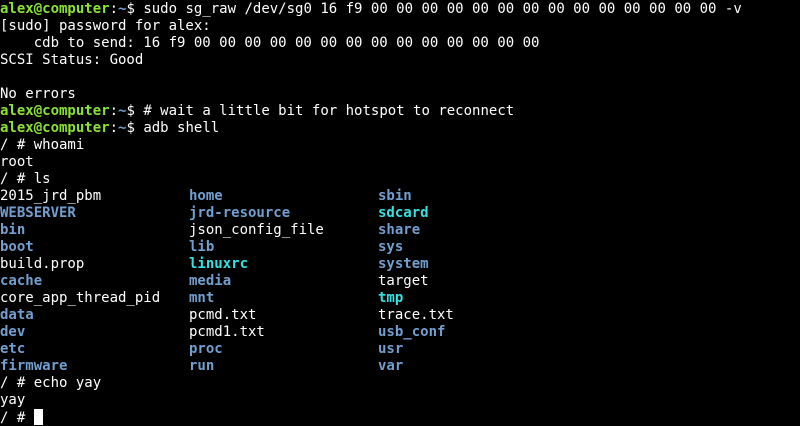 The image size is (800, 426). I want to click on terminal-line: / #, so click(400, 417).